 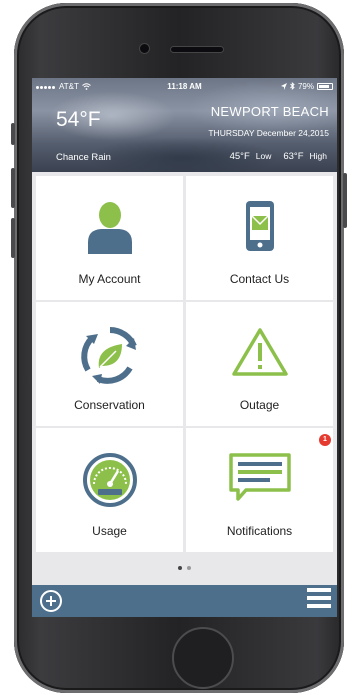 I want to click on city-name: NEWPORT BEACH, so click(x=269, y=111).